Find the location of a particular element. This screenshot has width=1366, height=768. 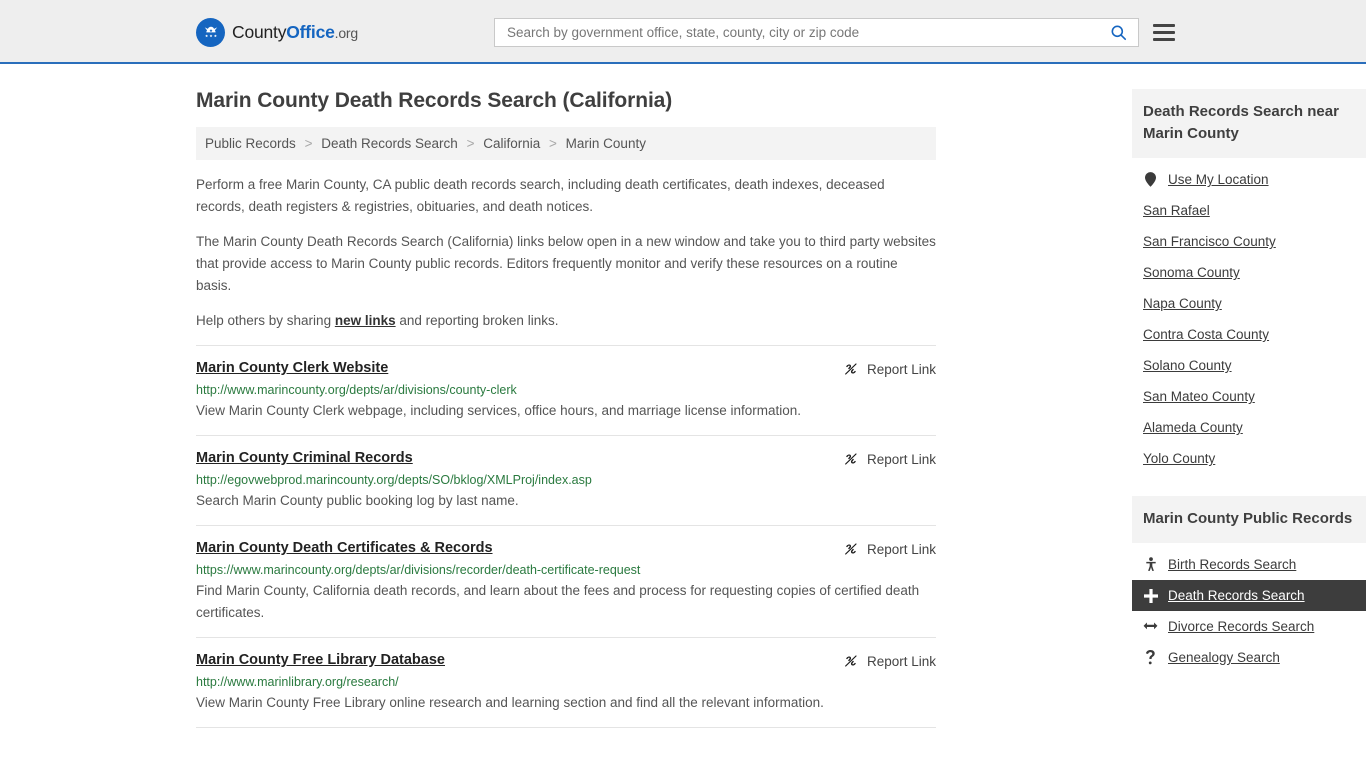

sidebar-item-label: Genealogy Search is located at coordinates (1224, 657).